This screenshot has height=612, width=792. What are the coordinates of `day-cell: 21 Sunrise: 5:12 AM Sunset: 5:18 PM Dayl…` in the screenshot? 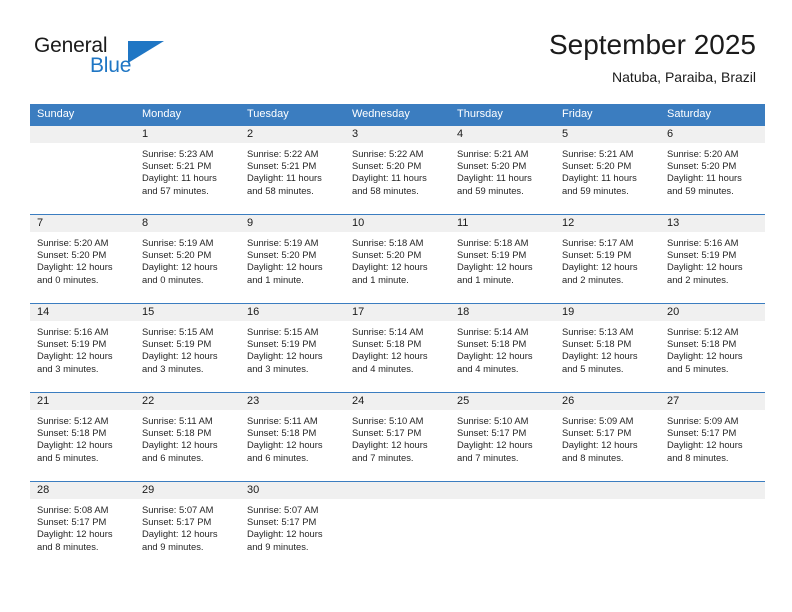 It's located at (82, 437).